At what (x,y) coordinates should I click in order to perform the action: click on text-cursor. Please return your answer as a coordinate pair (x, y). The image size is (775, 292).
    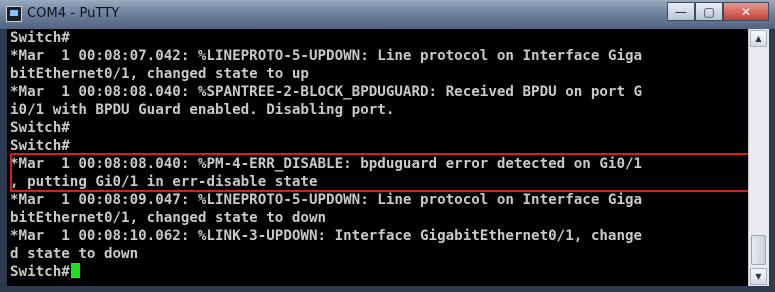
    Looking at the image, I should click on (75, 270).